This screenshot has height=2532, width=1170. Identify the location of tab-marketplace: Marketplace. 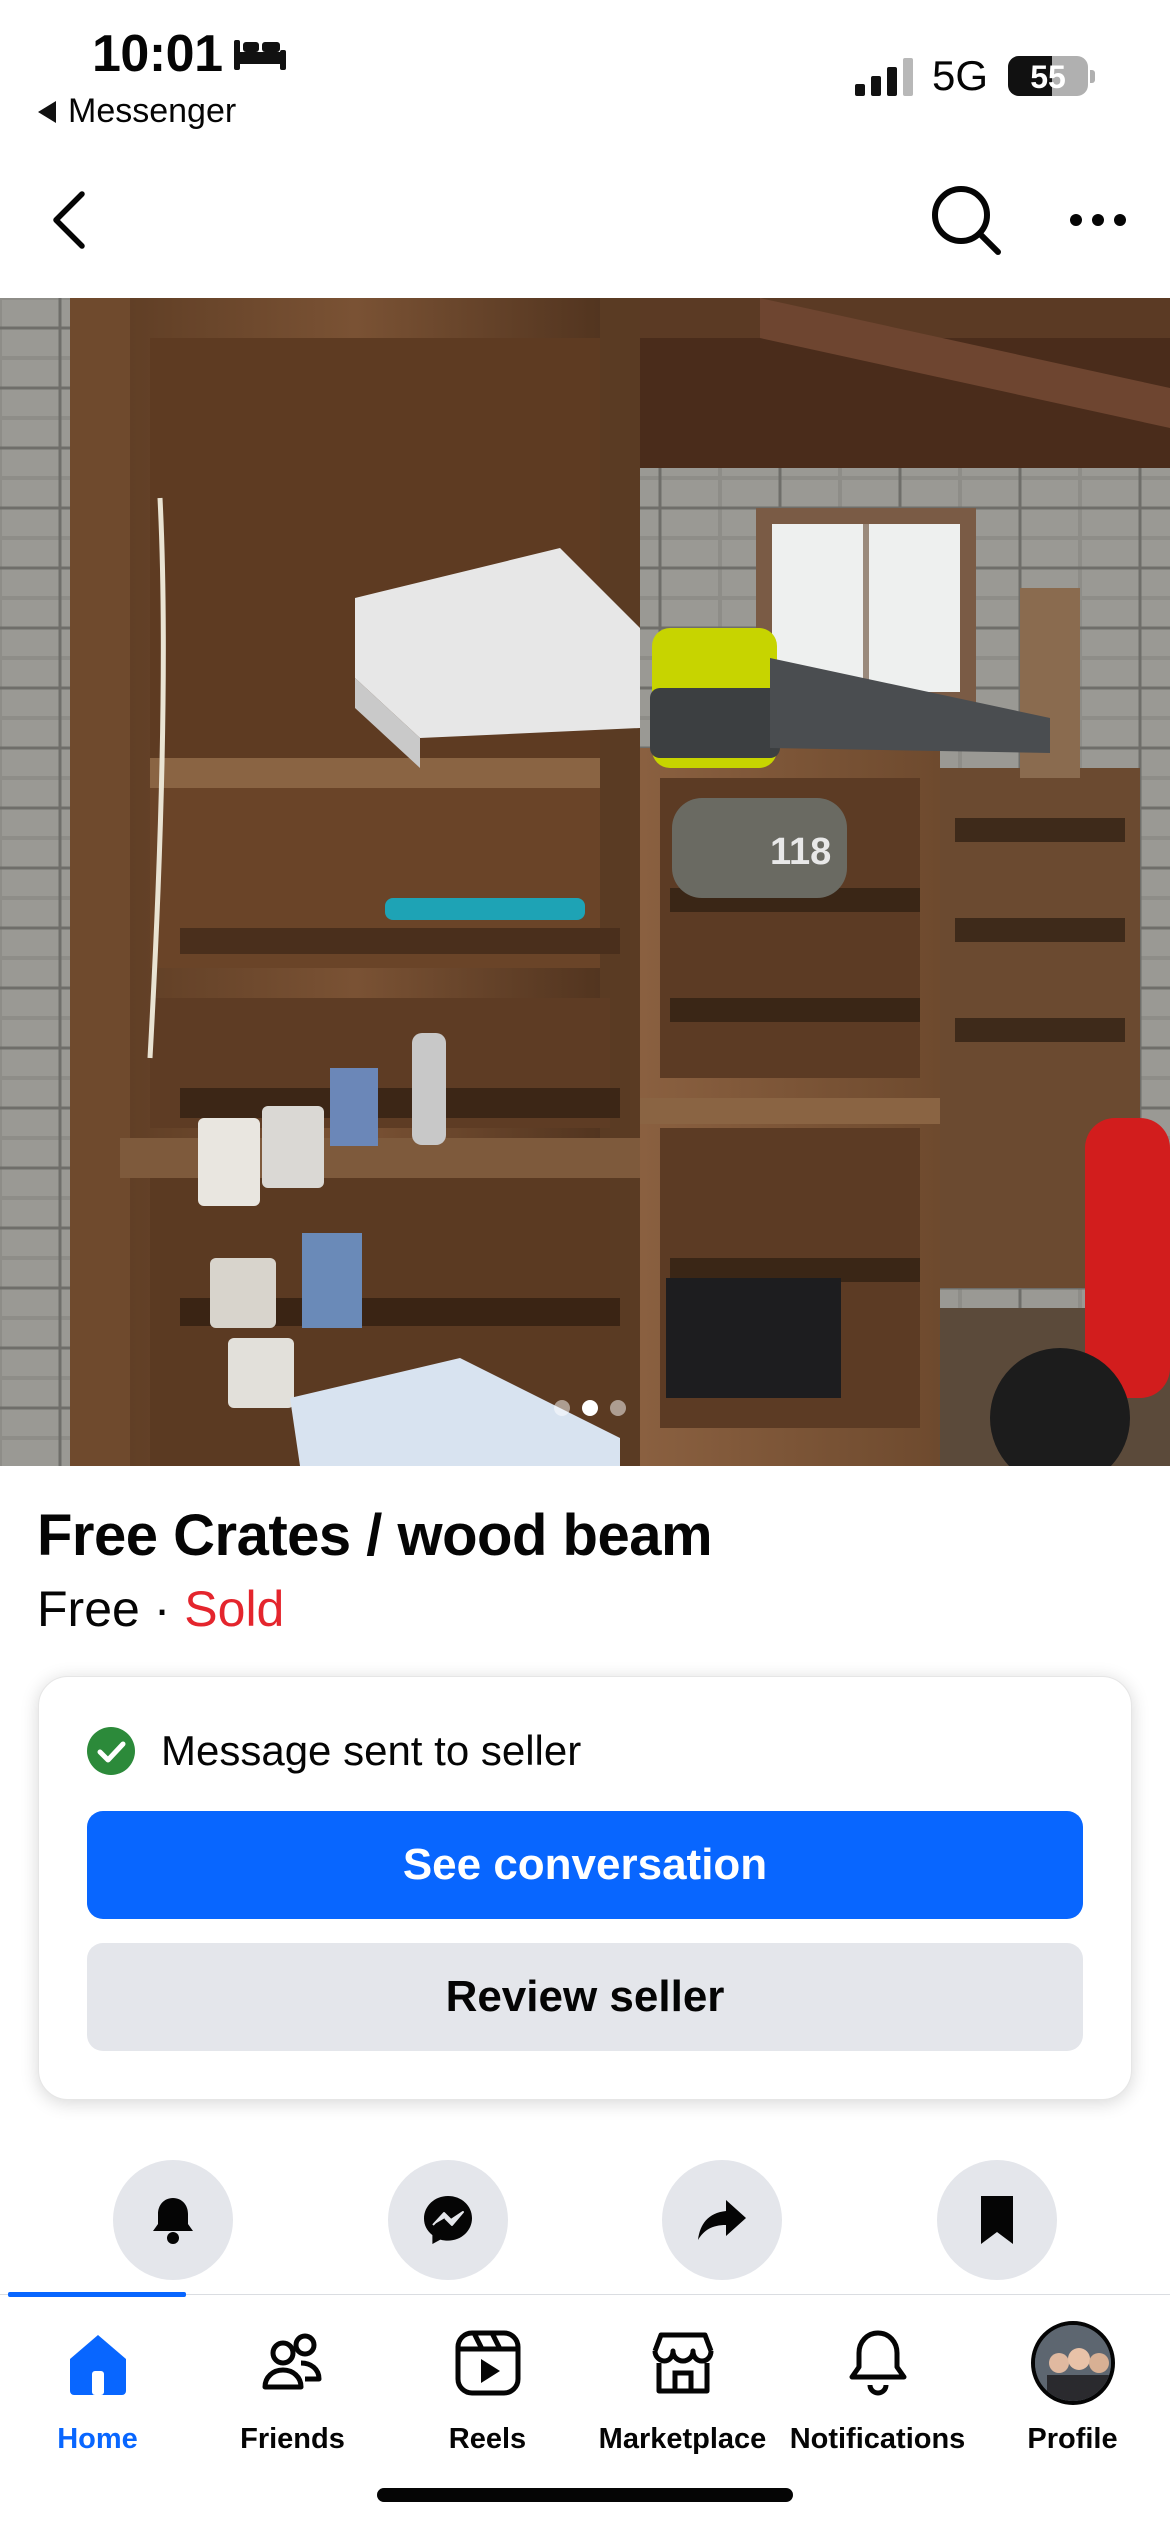
(682, 2385).